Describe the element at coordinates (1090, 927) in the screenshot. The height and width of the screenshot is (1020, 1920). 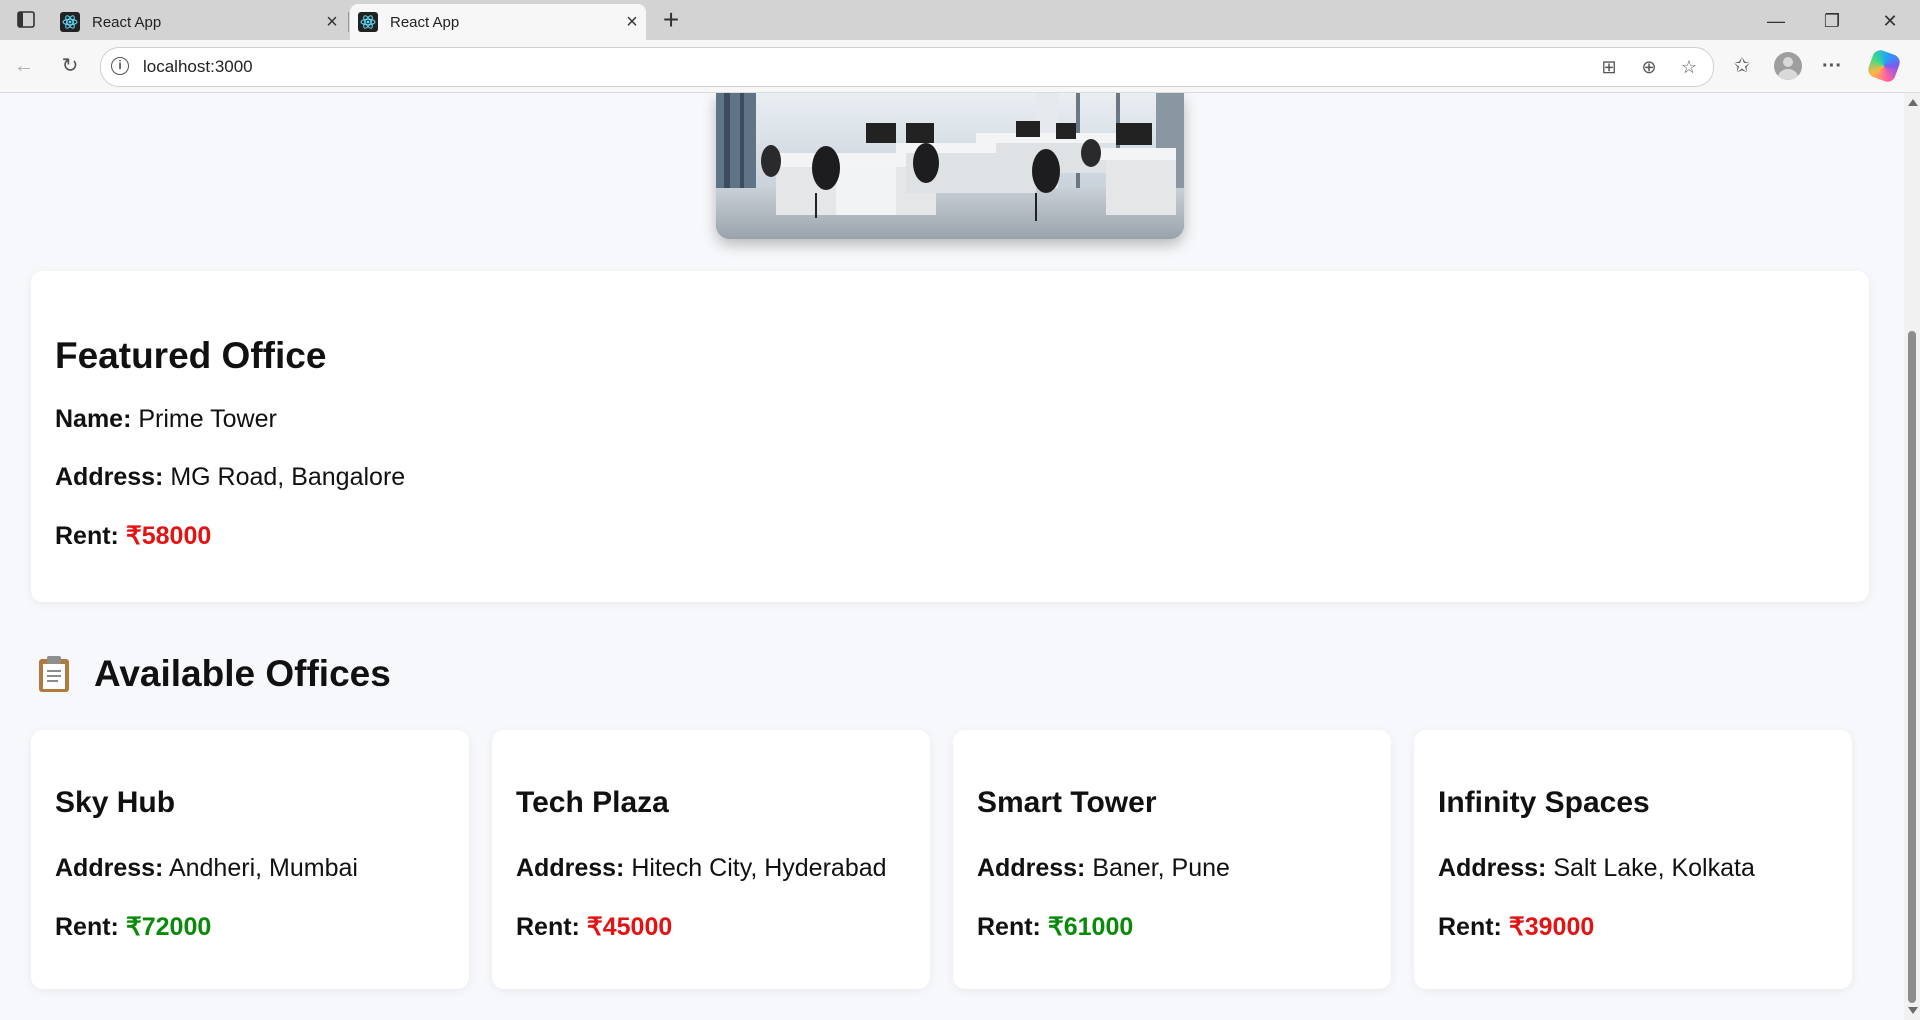
I see `office-rent-value: ₹61000` at that location.